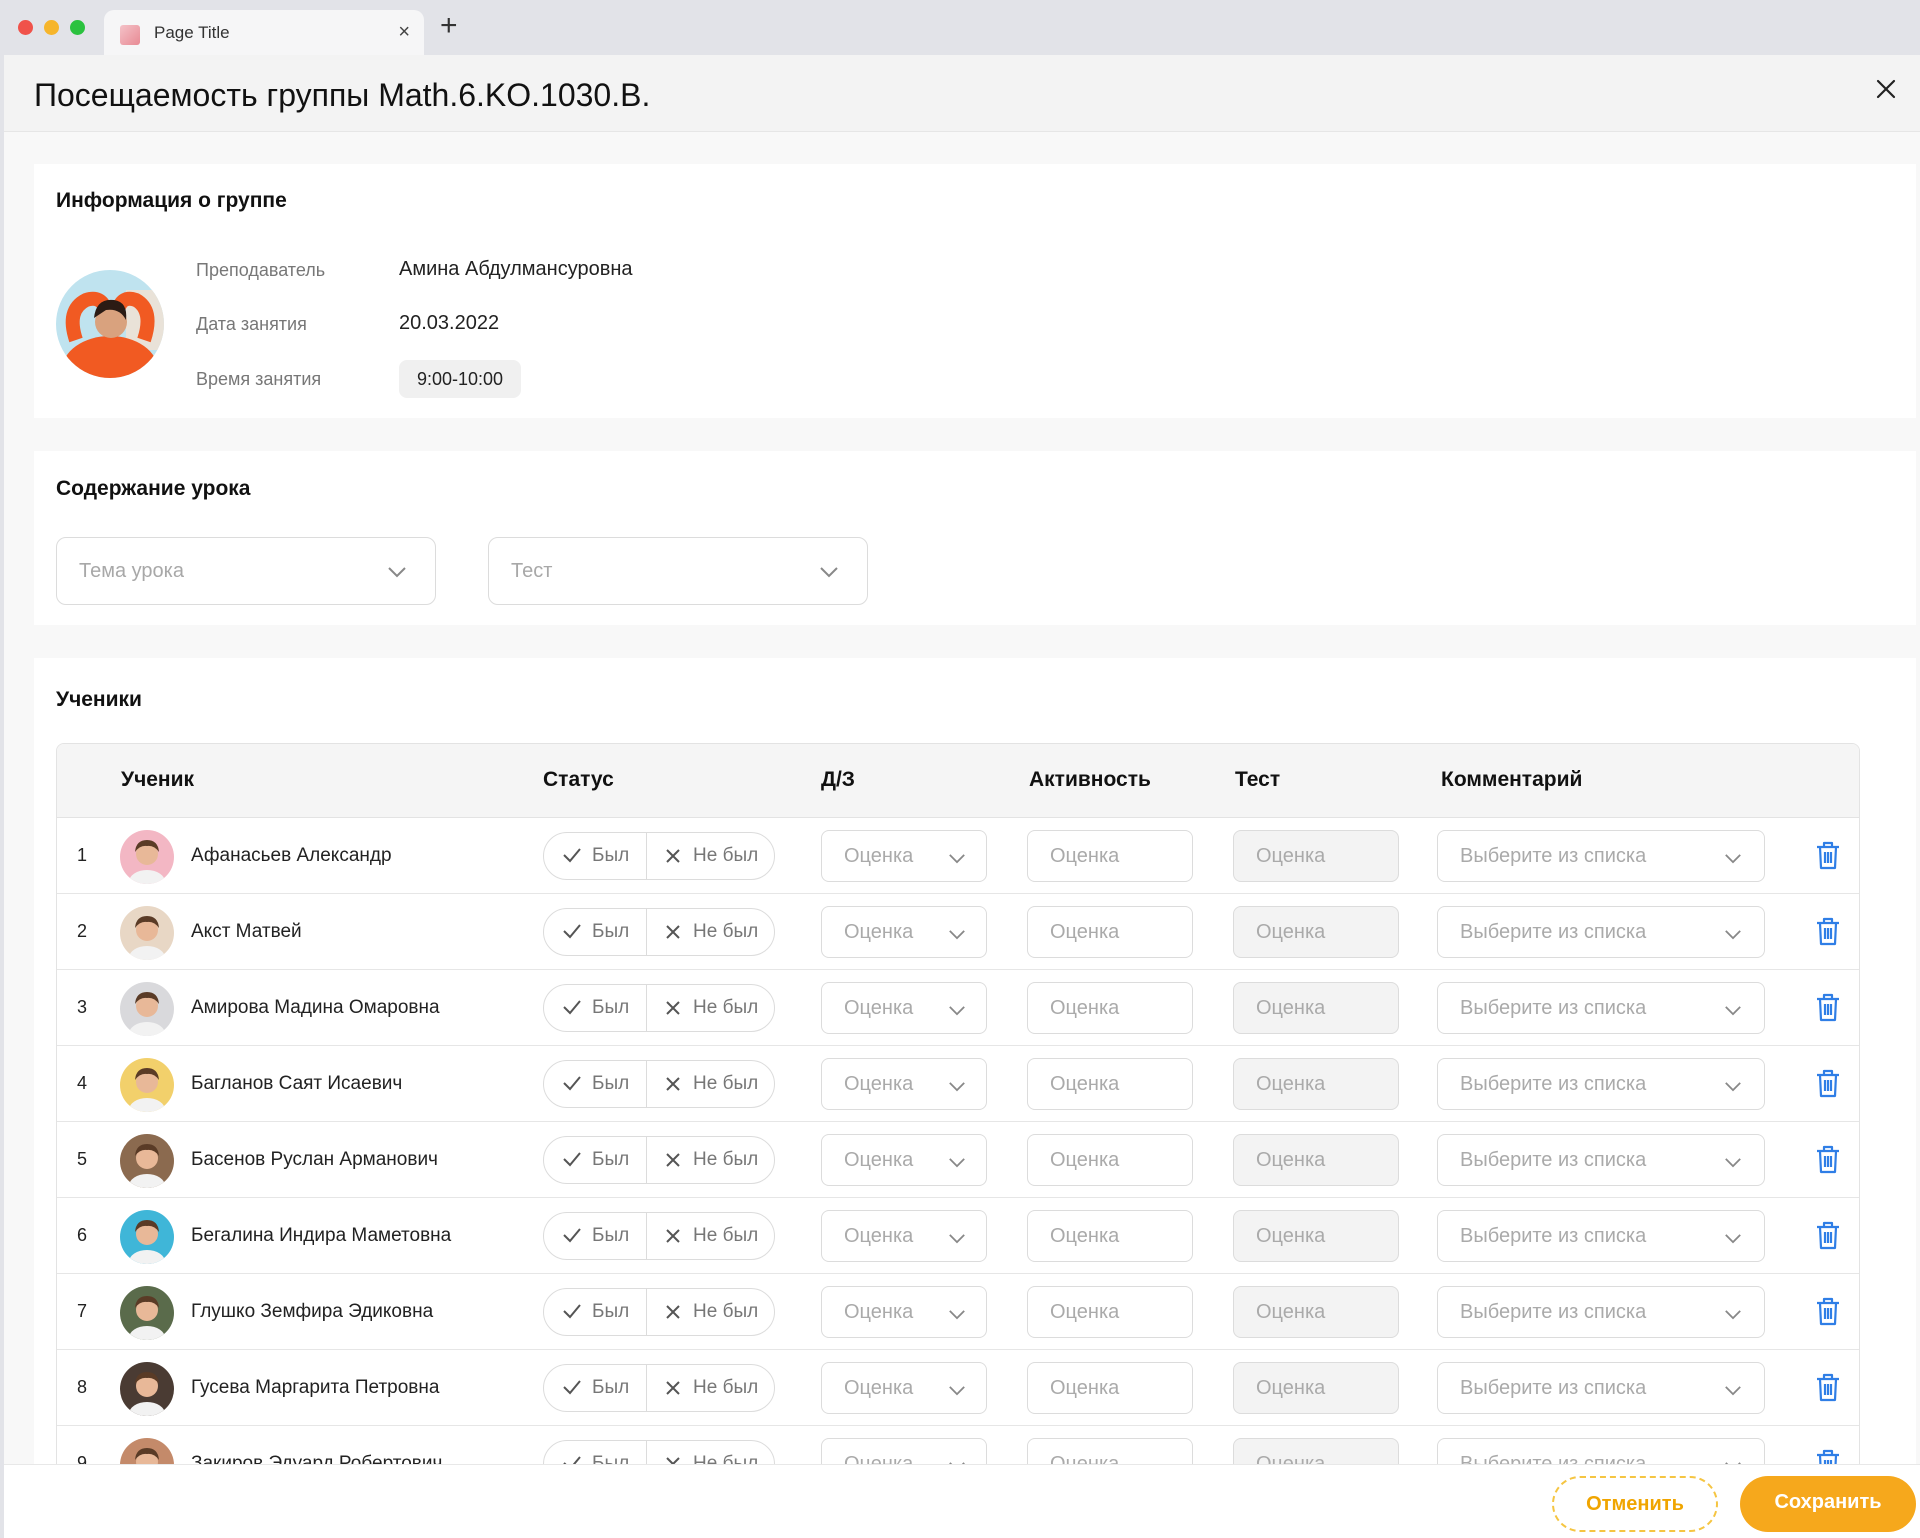  Describe the element at coordinates (404, 32) in the screenshot. I see `tab-close-icon: ×` at that location.